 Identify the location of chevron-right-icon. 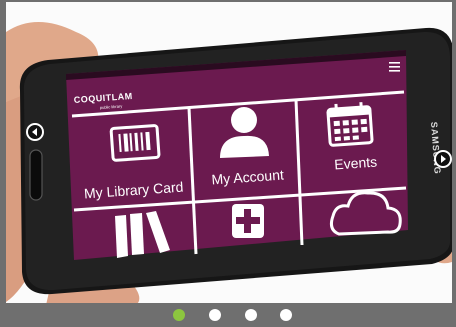
(443, 159).